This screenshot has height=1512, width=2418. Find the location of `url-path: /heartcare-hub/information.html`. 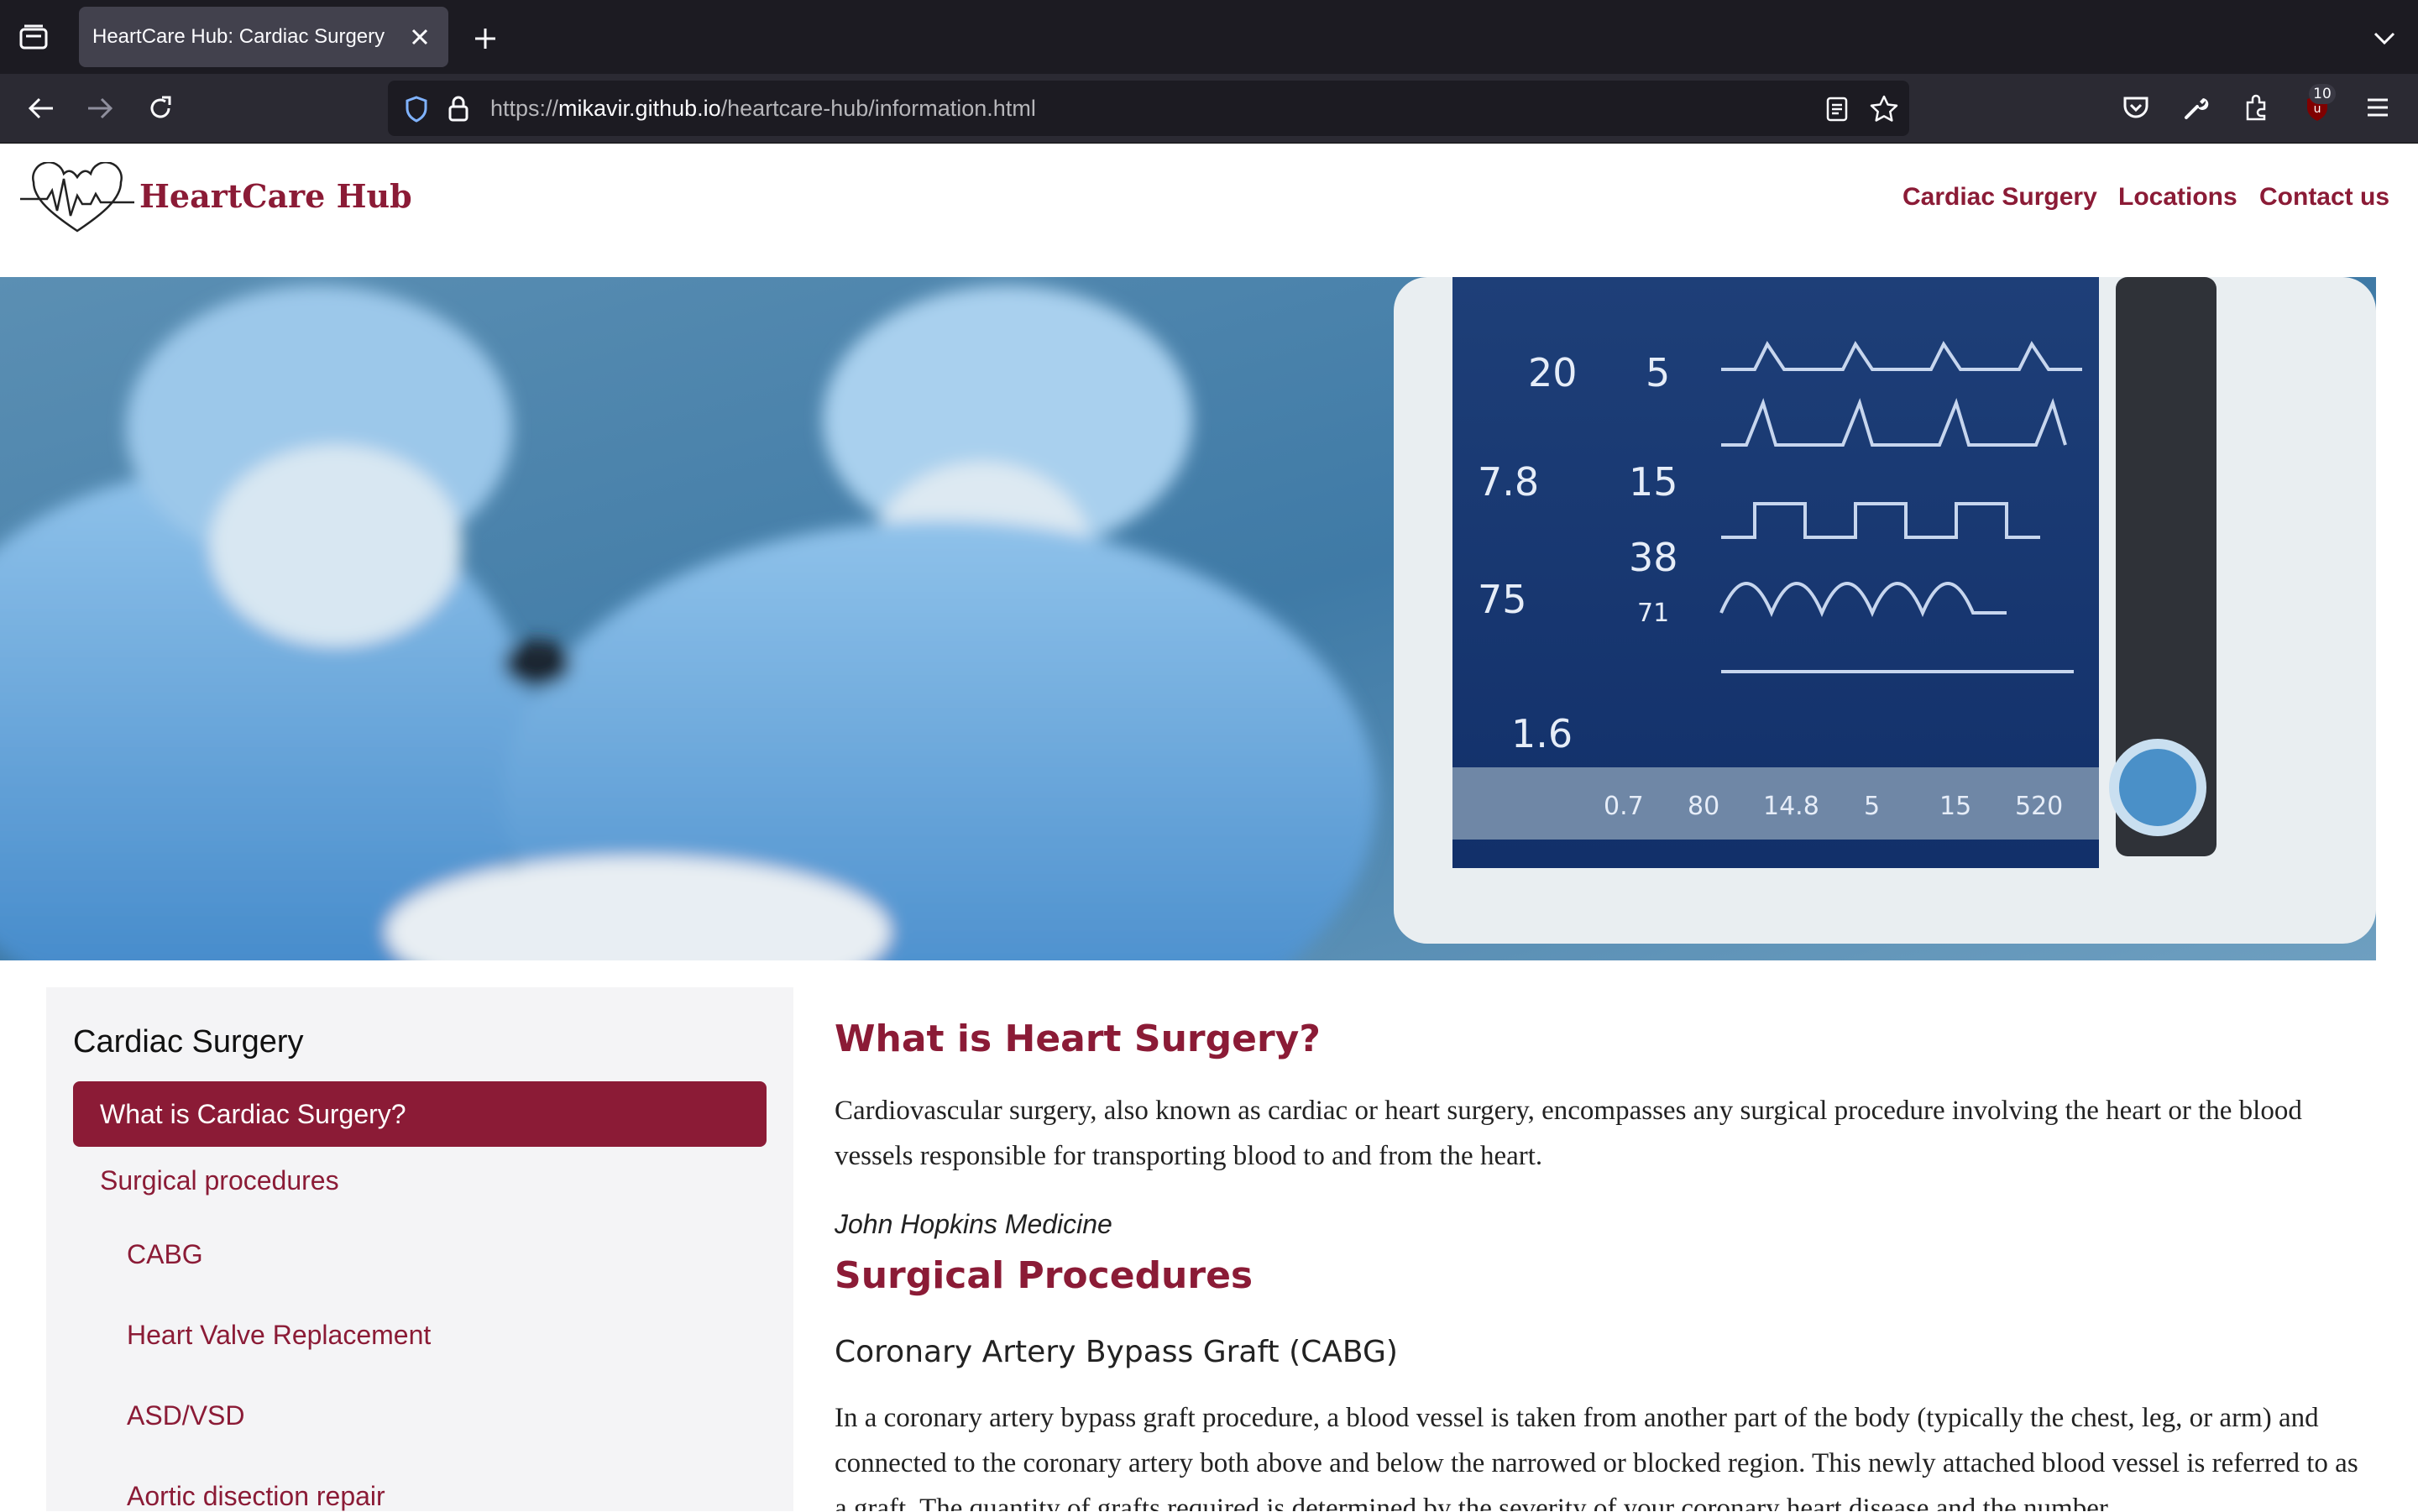

url-path: /heartcare-hub/information.html is located at coordinates (878, 108).